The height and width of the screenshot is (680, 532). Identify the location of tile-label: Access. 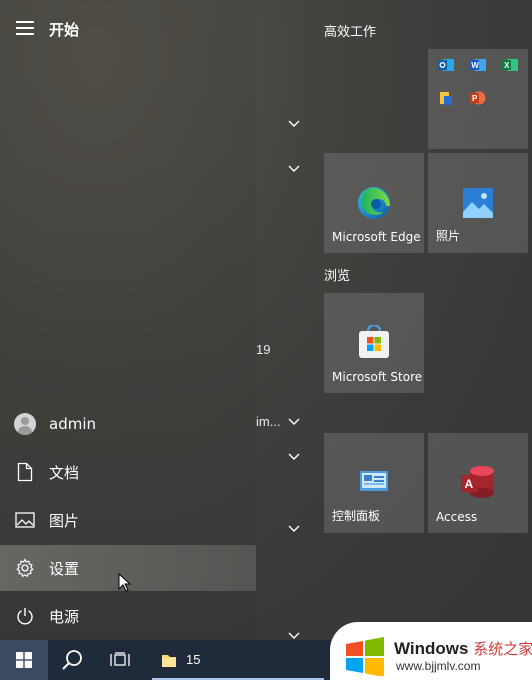
(457, 517).